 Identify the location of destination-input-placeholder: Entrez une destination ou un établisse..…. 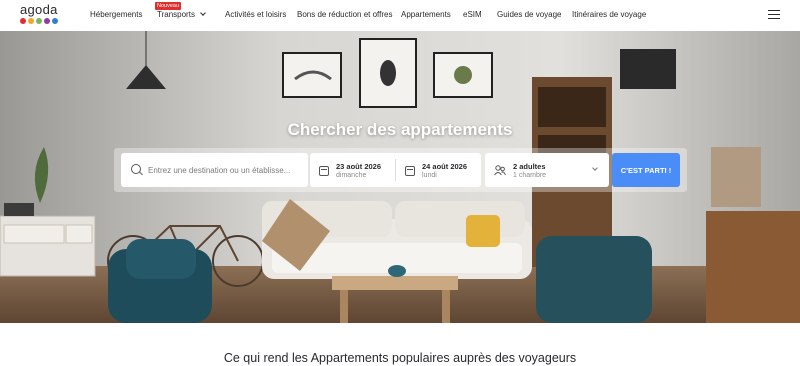
(219, 170).